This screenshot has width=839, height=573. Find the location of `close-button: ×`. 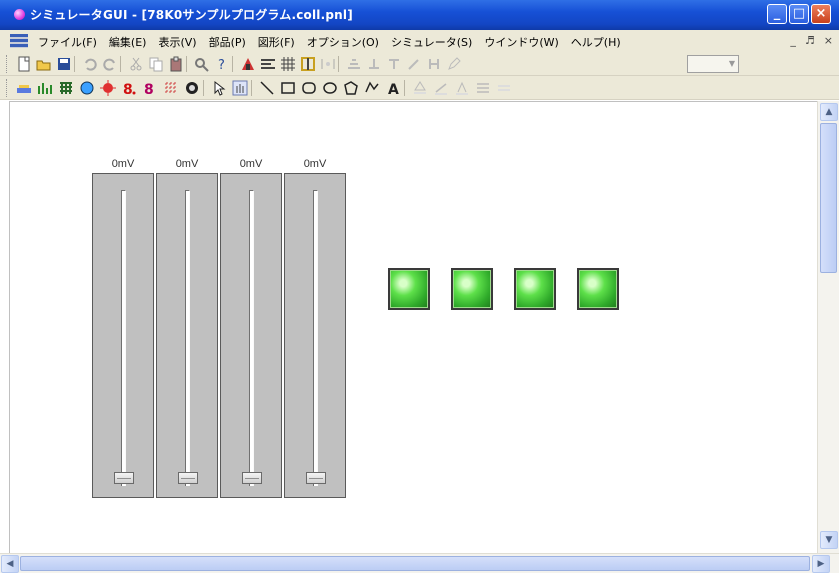

close-button: × is located at coordinates (821, 14).